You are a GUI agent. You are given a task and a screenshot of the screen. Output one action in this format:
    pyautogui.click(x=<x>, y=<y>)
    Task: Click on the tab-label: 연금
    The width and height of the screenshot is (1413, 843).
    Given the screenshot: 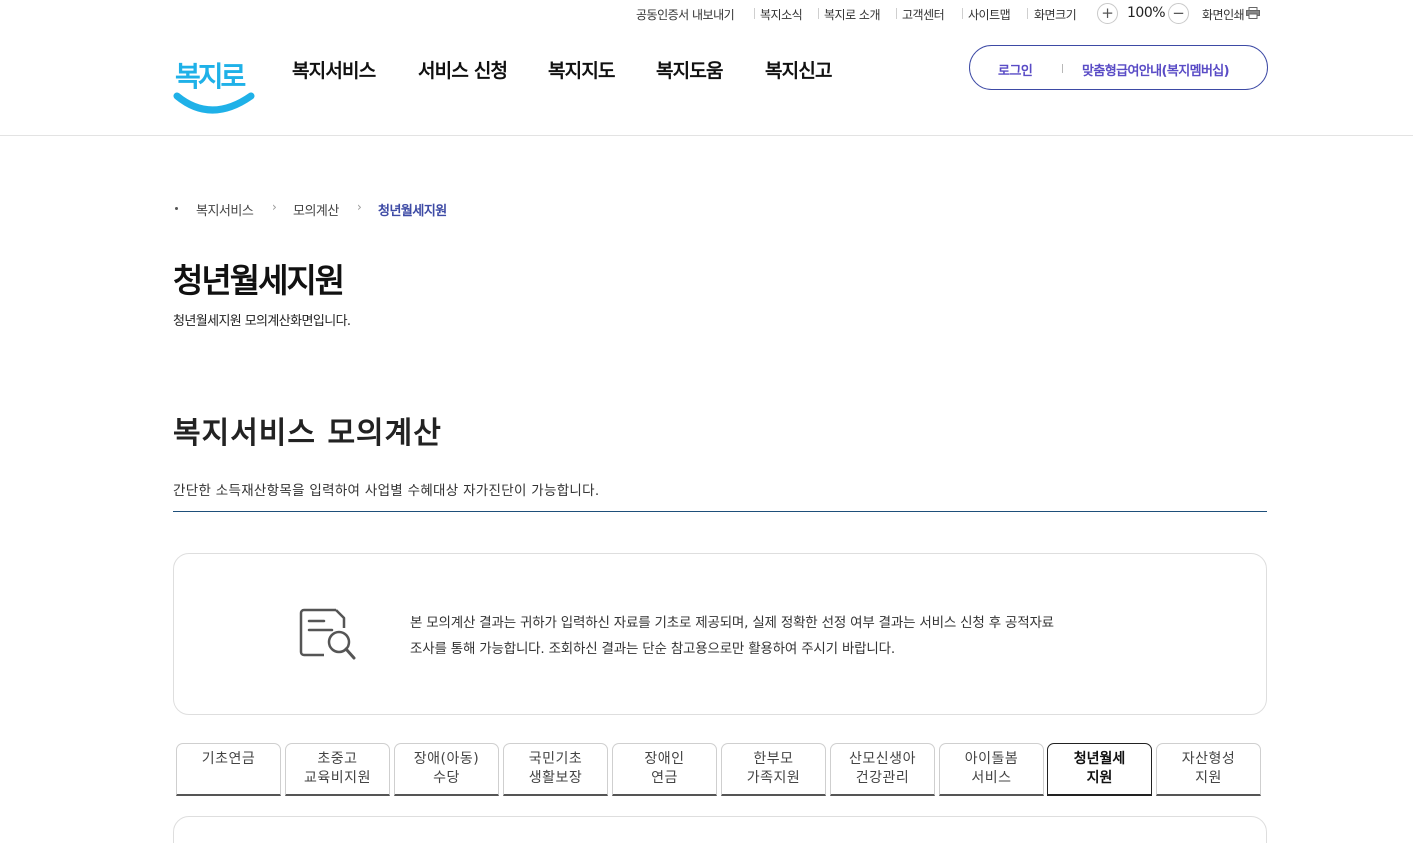 What is the action you would take?
    pyautogui.click(x=664, y=778)
    